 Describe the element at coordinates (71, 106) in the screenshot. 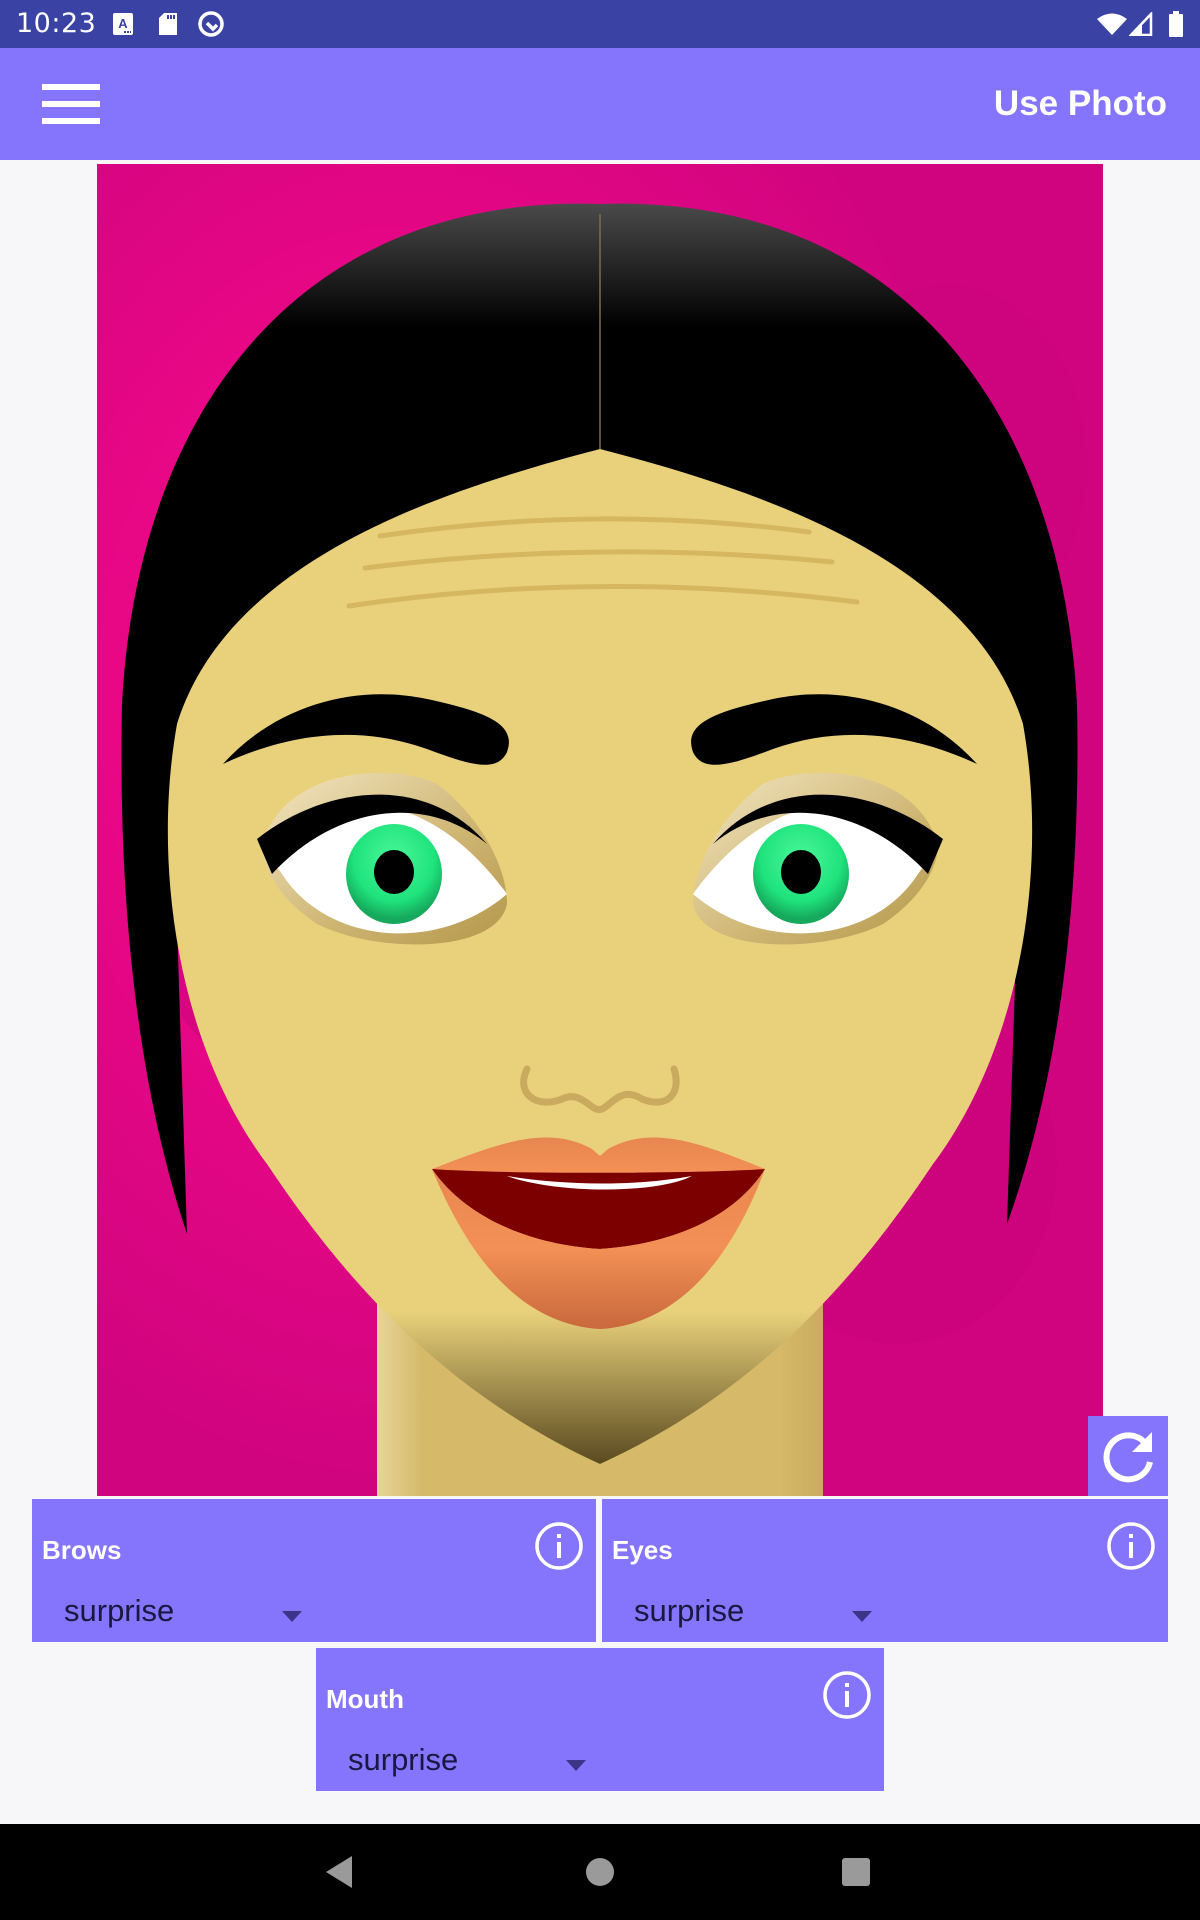

I see `hamburger-menu-icon` at that location.